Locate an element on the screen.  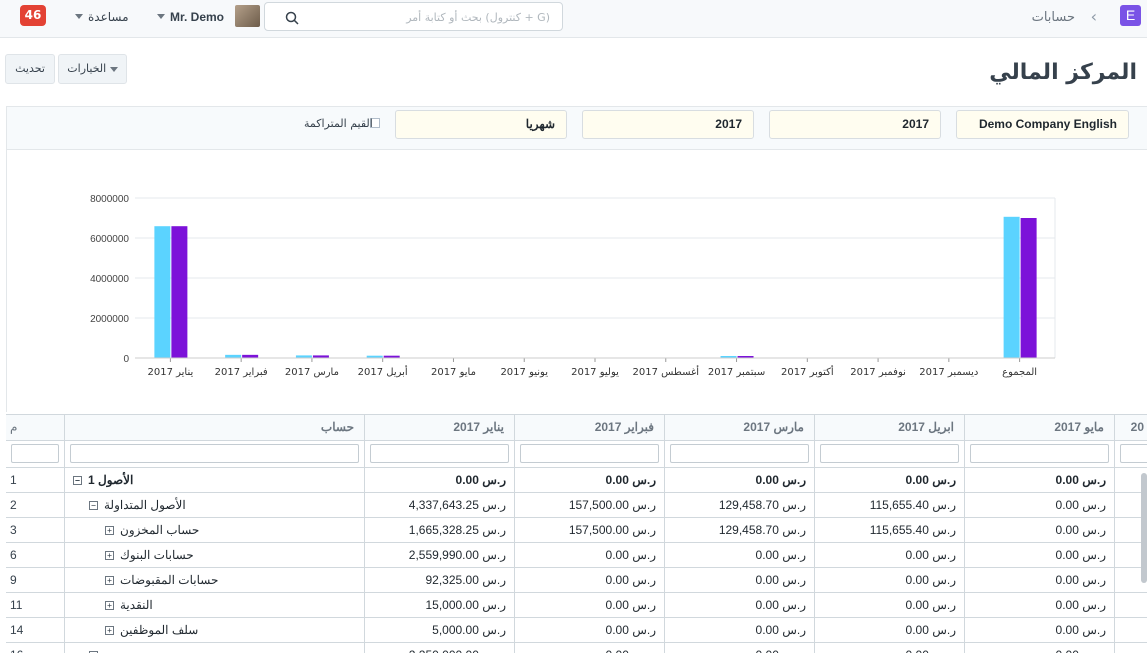
account-name: حسابات البنوك is located at coordinates (157, 555).